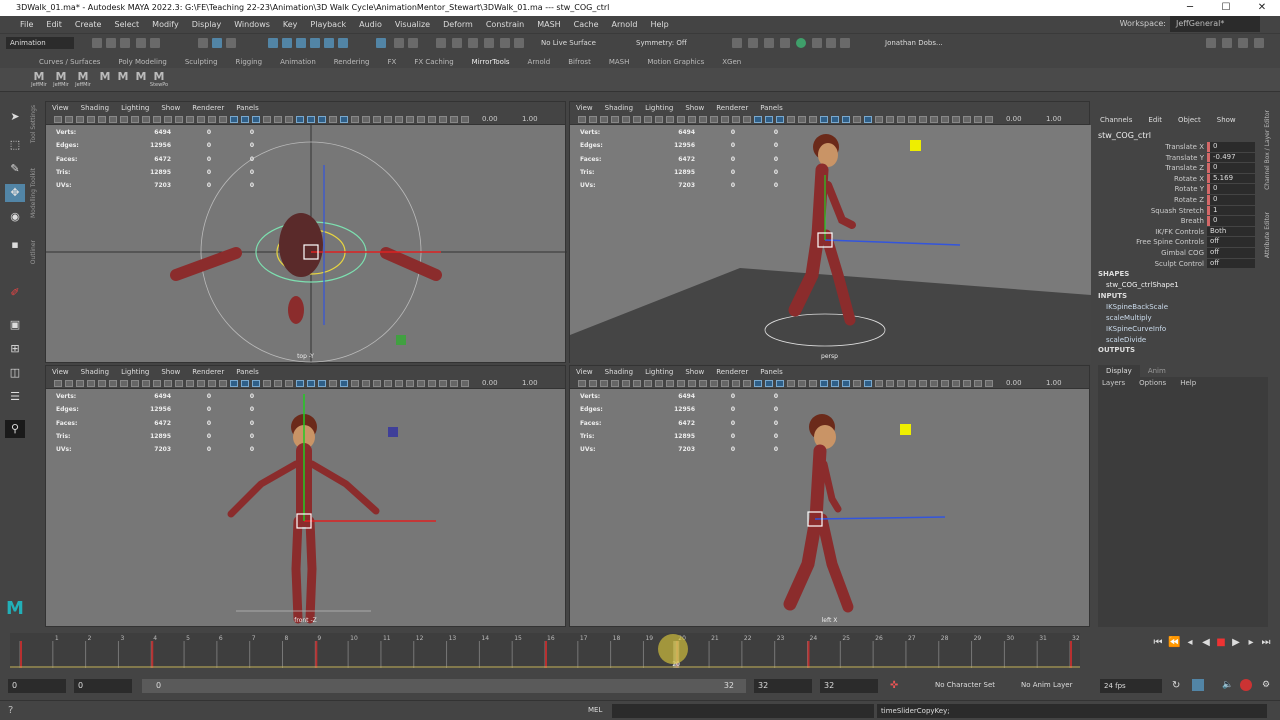 The height and width of the screenshot is (720, 1280). Describe the element at coordinates (399, 43) in the screenshot. I see `lock-icon` at that location.